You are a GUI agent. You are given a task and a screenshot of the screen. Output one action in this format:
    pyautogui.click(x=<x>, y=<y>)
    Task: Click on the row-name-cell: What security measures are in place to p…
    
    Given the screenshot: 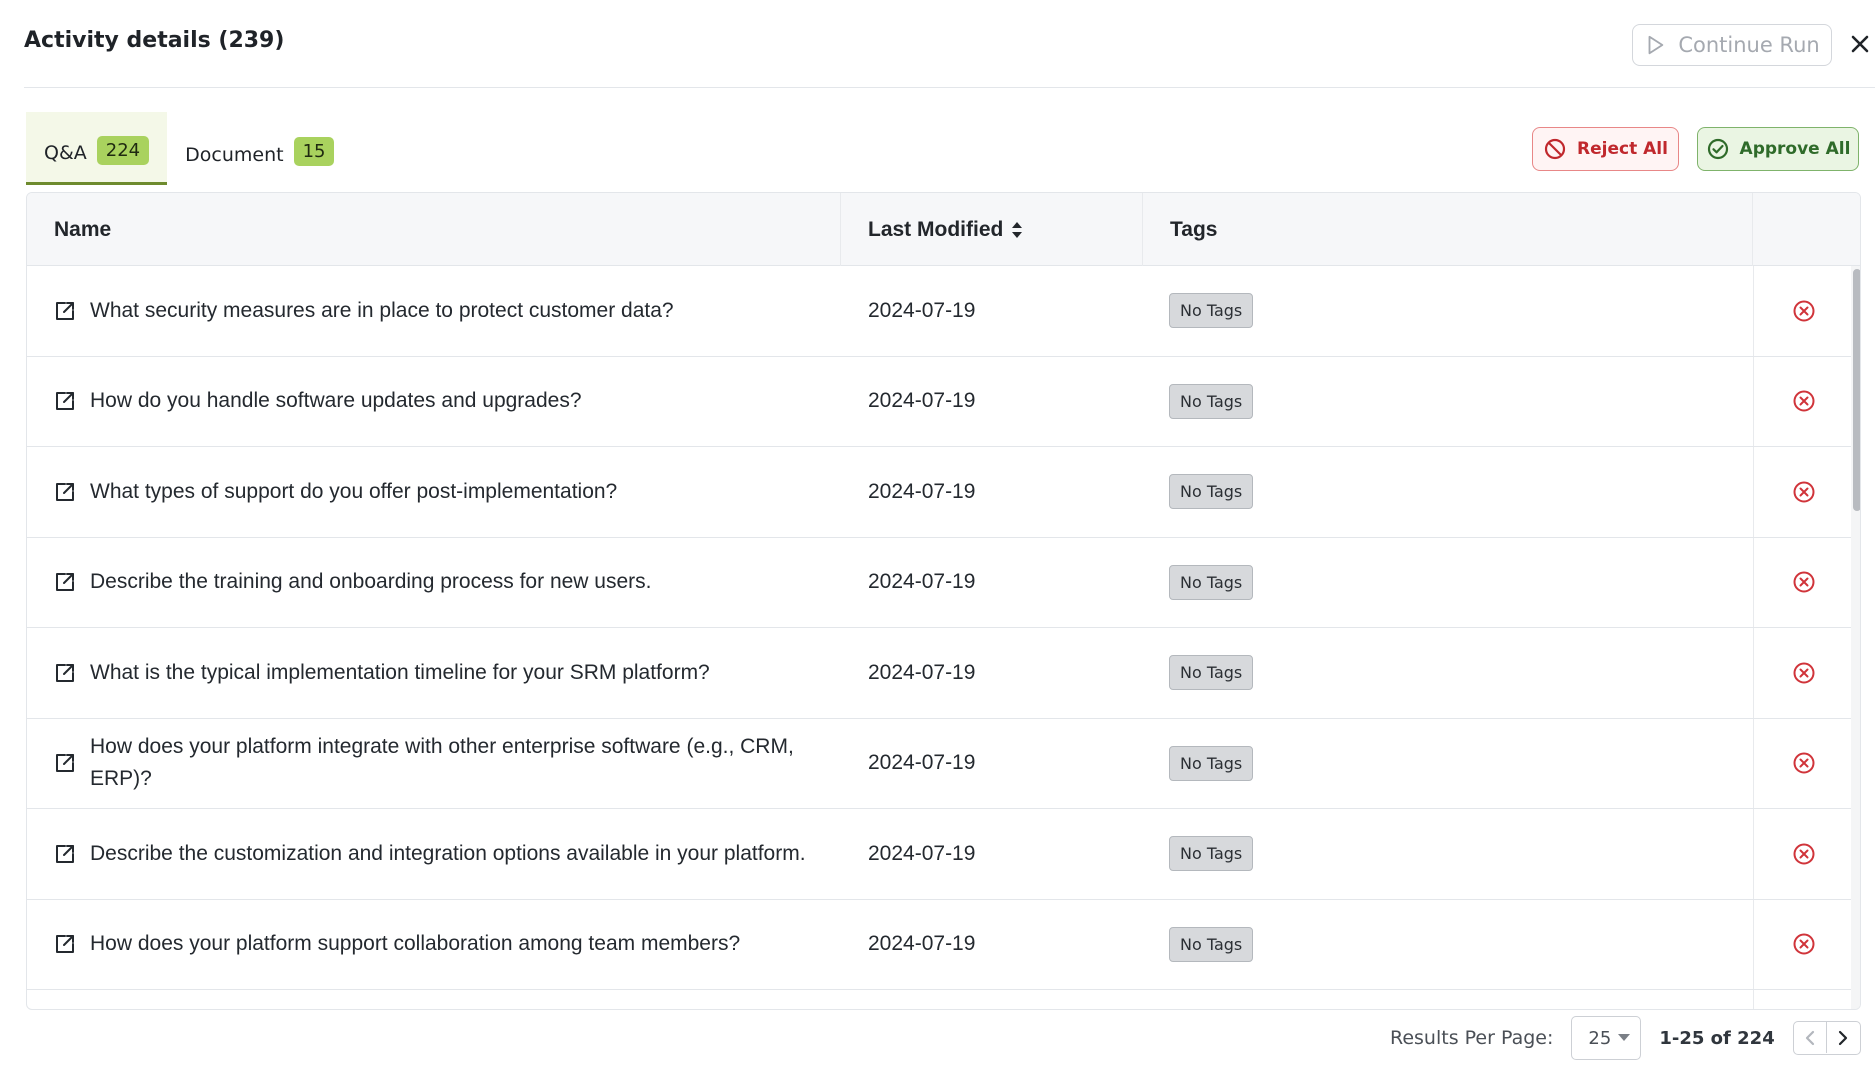 What is the action you would take?
    pyautogui.click(x=439, y=311)
    